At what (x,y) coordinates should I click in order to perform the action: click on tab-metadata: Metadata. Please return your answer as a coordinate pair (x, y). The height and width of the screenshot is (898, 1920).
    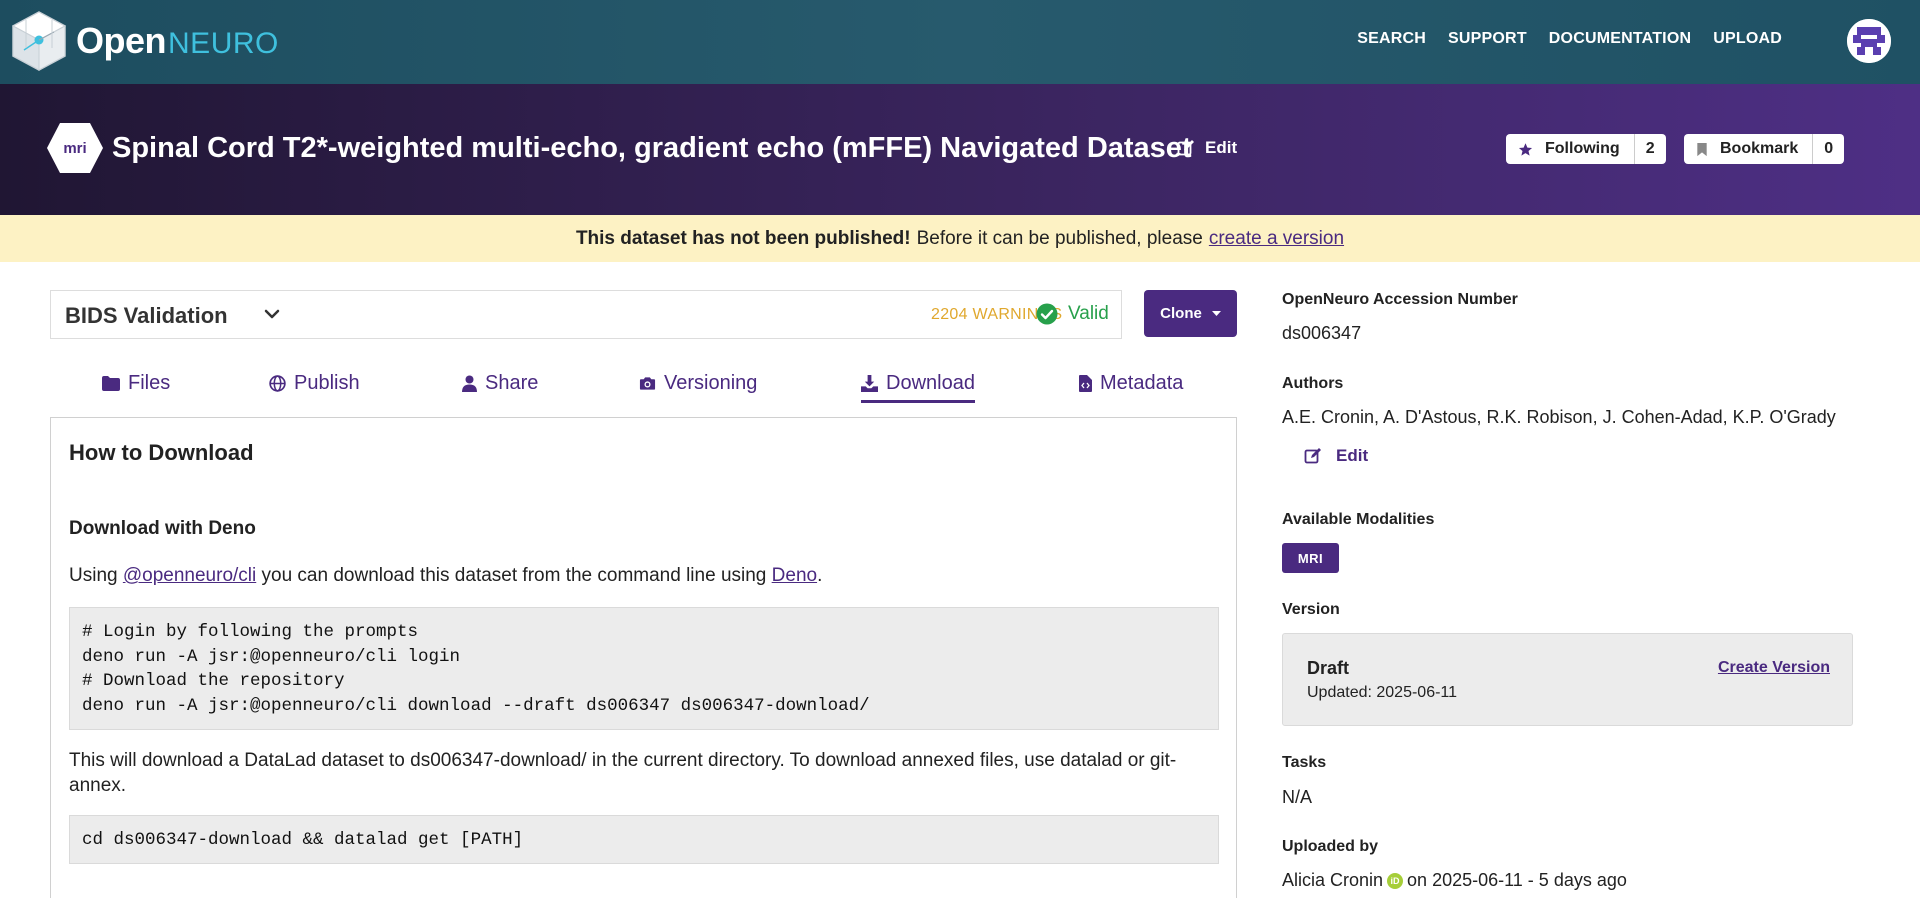
    Looking at the image, I should click on (1131, 383).